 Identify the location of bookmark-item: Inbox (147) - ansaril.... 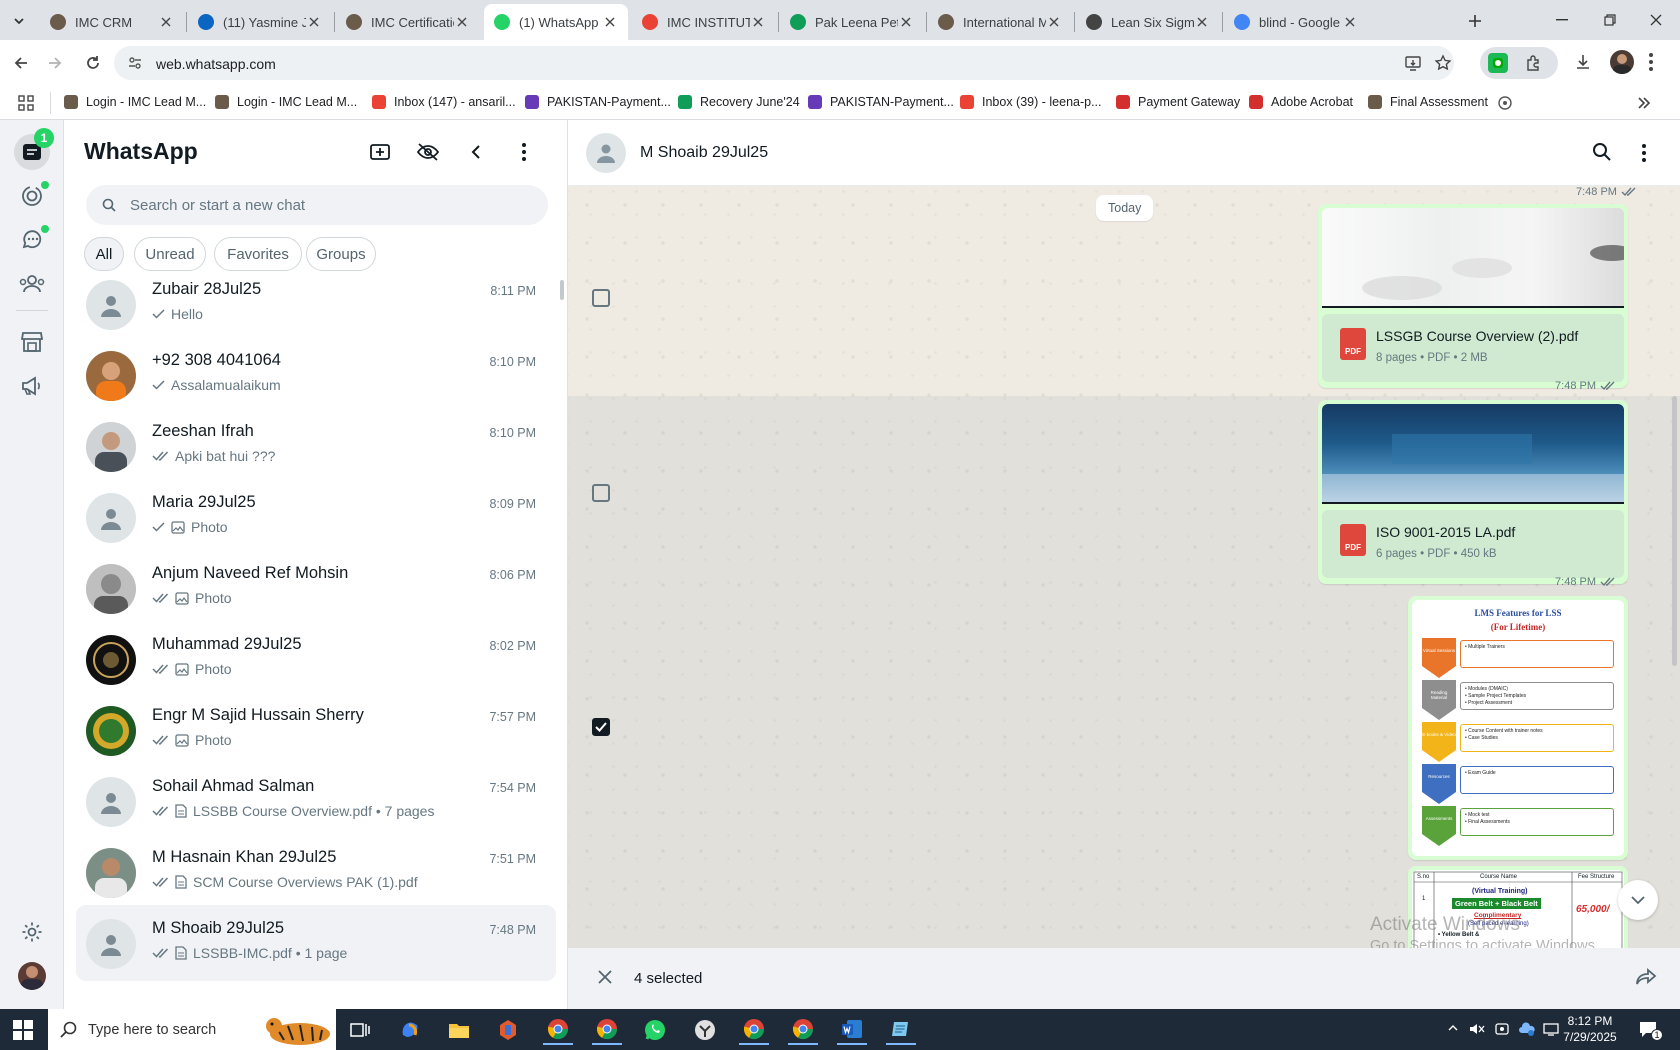
(444, 102).